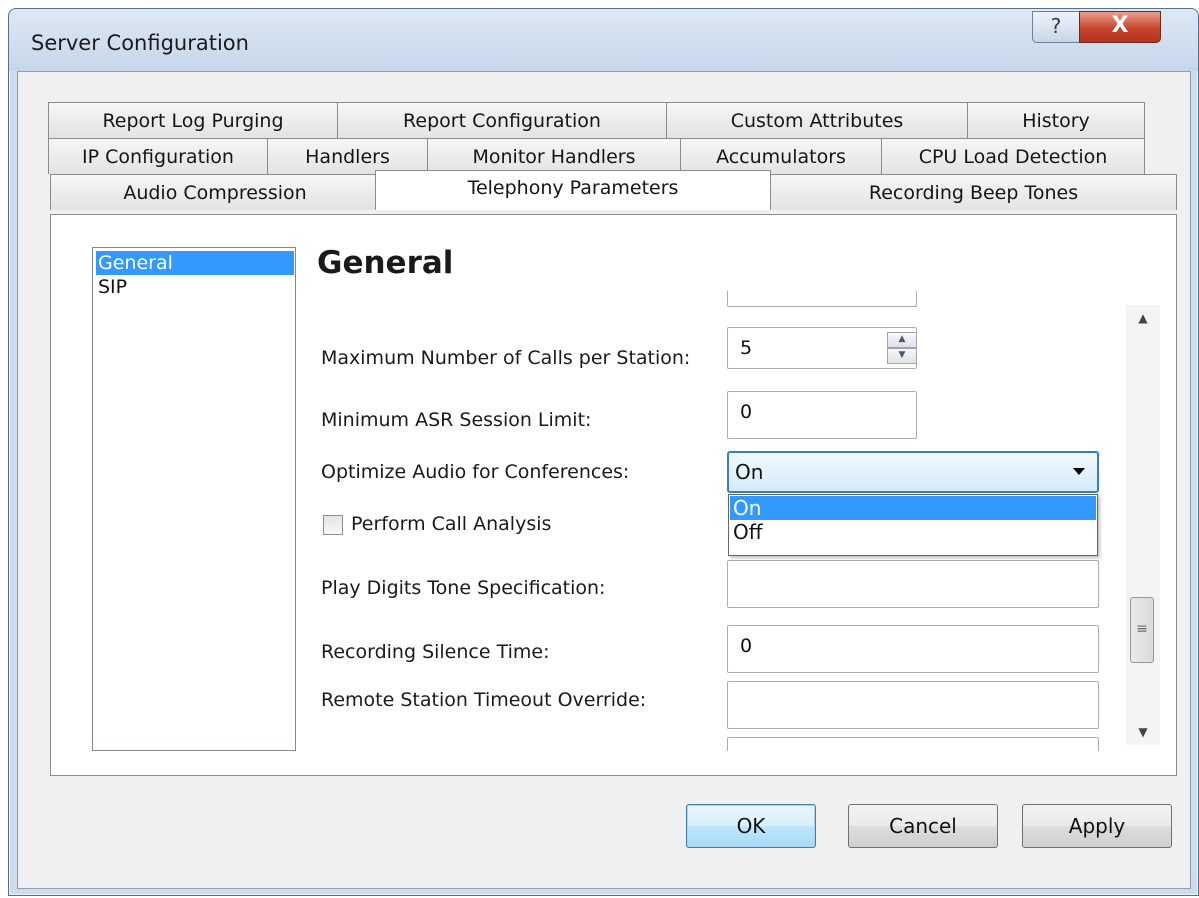 The image size is (1199, 898). I want to click on chevron-down-icon, so click(1079, 471).